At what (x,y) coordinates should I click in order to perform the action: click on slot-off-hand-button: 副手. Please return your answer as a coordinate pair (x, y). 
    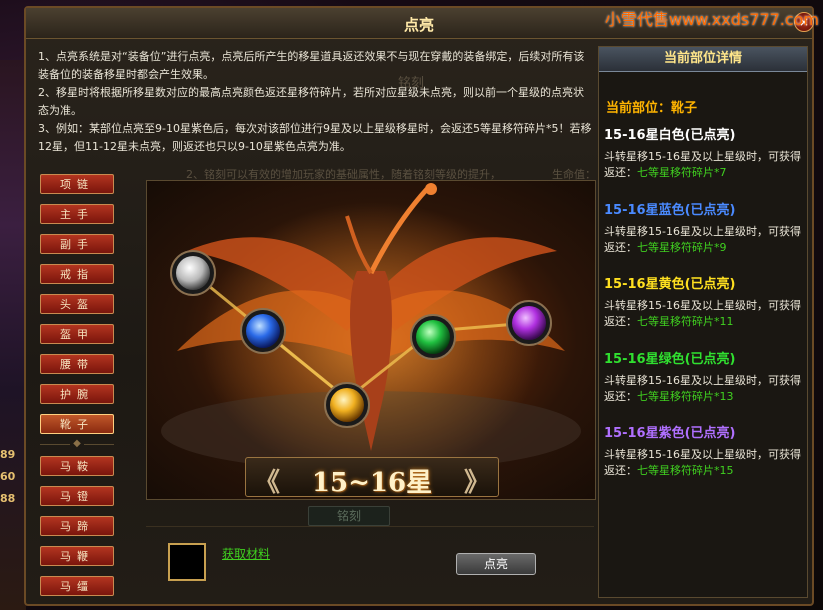
    Looking at the image, I should click on (77, 244).